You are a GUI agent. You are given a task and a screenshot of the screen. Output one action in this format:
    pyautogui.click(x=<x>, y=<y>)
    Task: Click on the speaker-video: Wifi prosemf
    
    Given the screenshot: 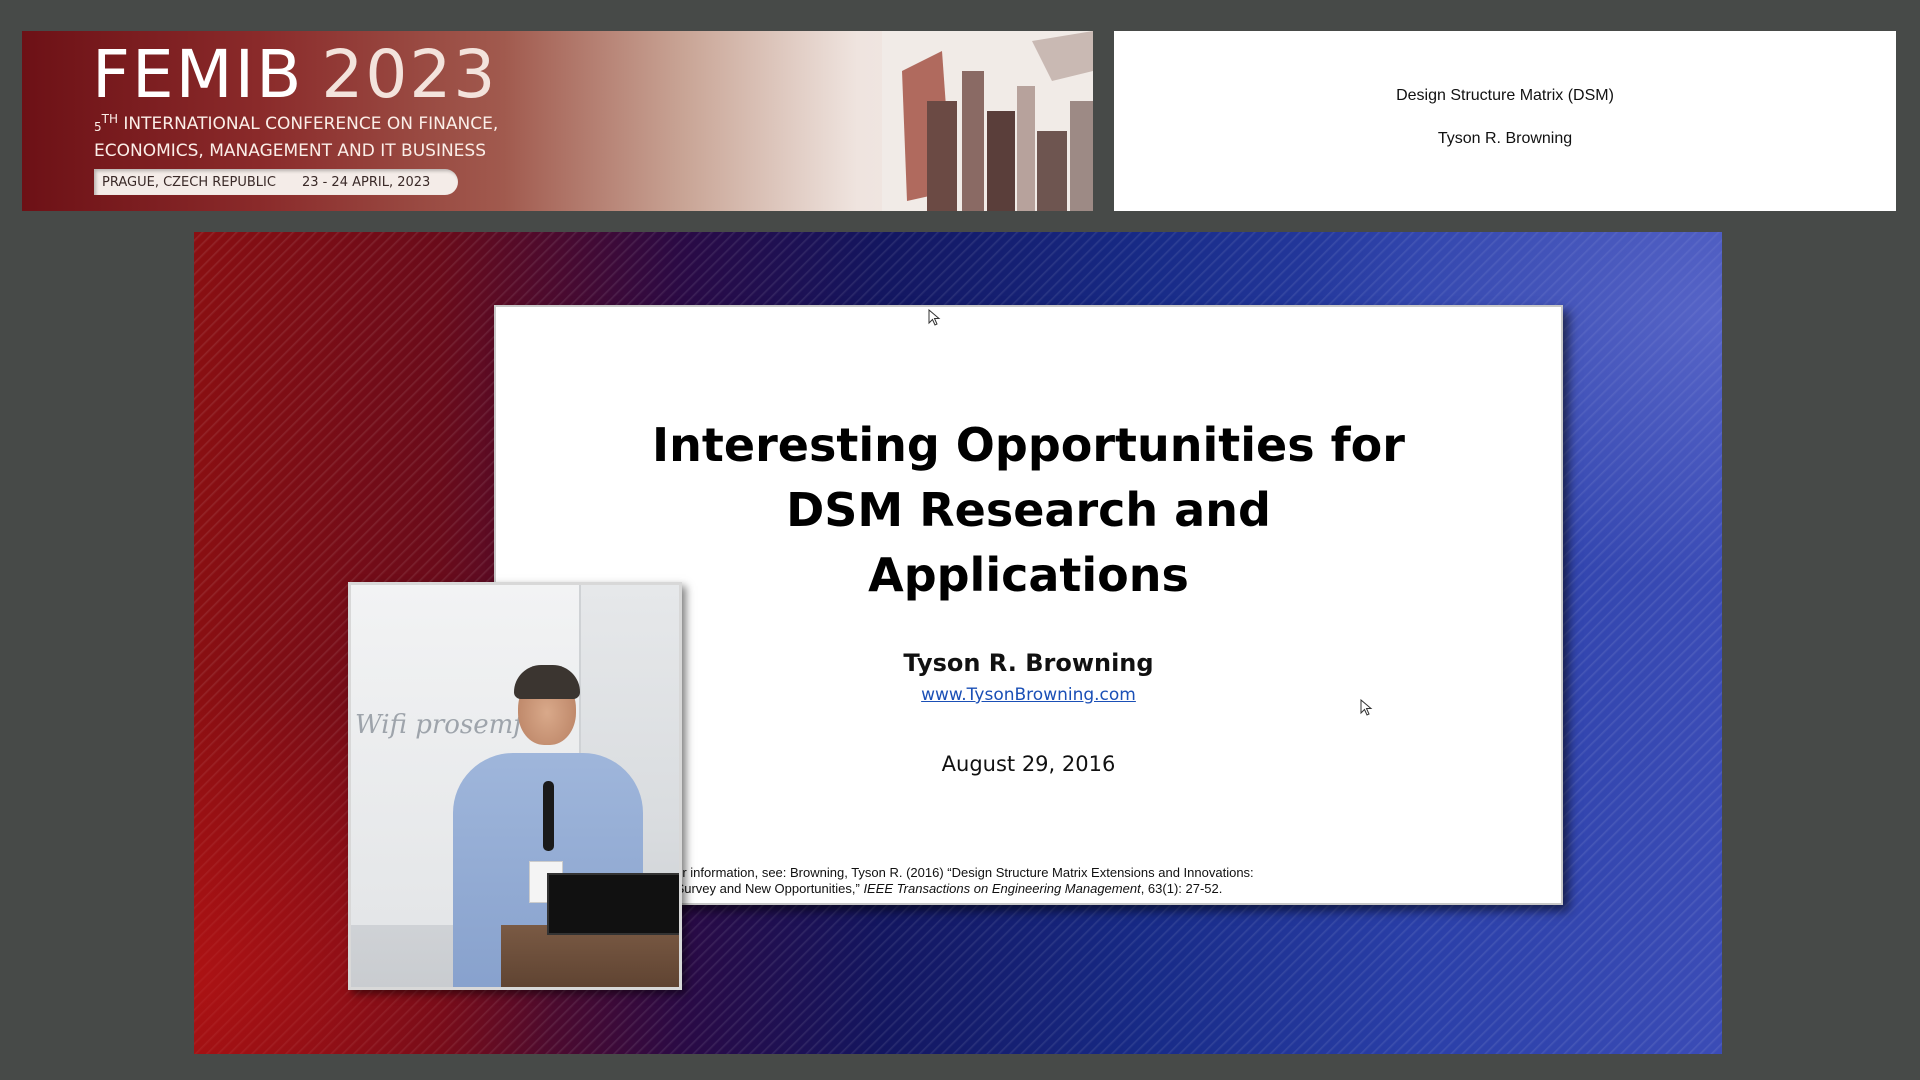 What is the action you would take?
    pyautogui.click(x=515, y=786)
    